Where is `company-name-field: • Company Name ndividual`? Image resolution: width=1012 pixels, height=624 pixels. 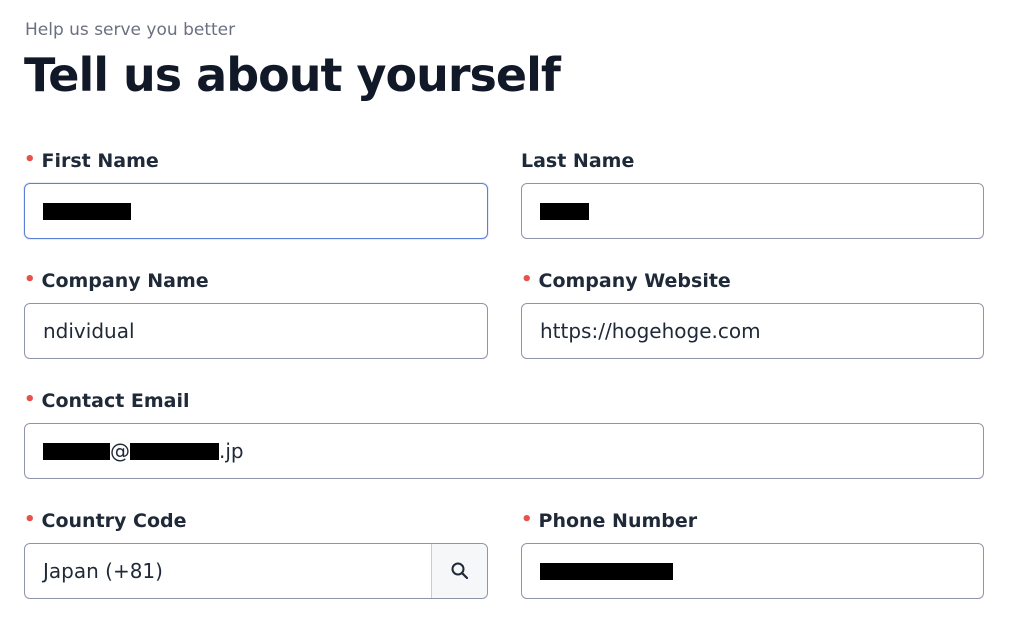
company-name-field: • Company Name ndividual is located at coordinates (256, 314).